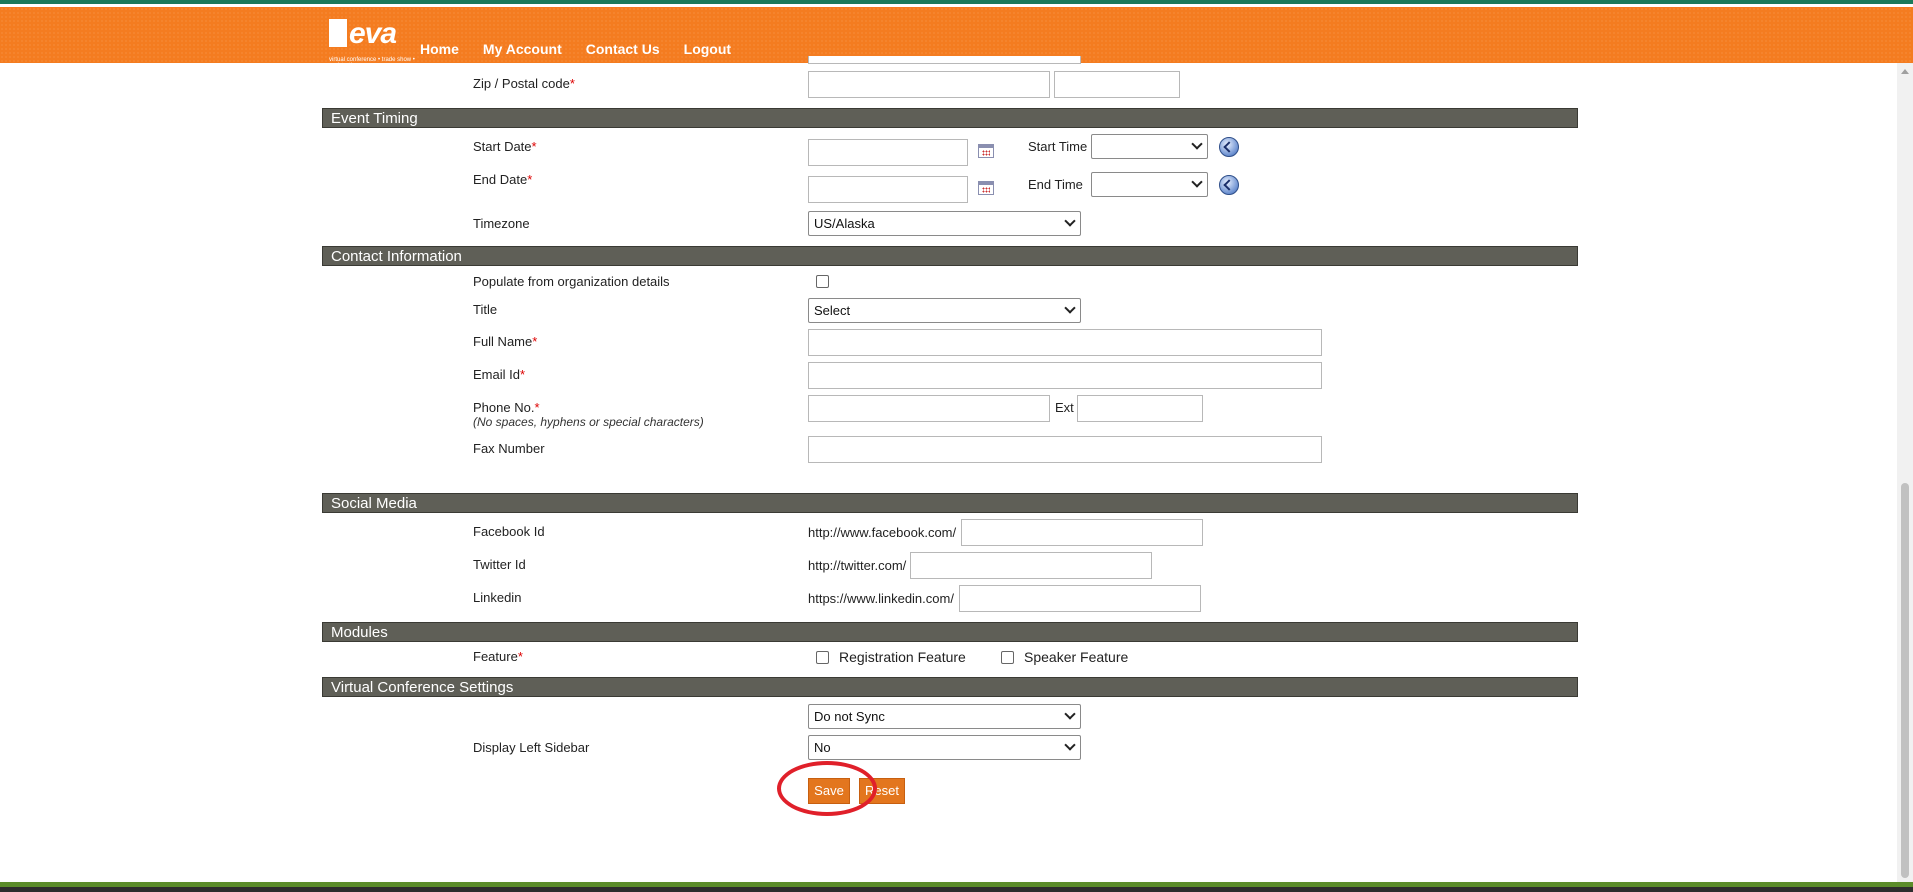 This screenshot has width=1913, height=892. What do you see at coordinates (524, 83) in the screenshot?
I see `zip-label: Zip / Postal code*` at bounding box center [524, 83].